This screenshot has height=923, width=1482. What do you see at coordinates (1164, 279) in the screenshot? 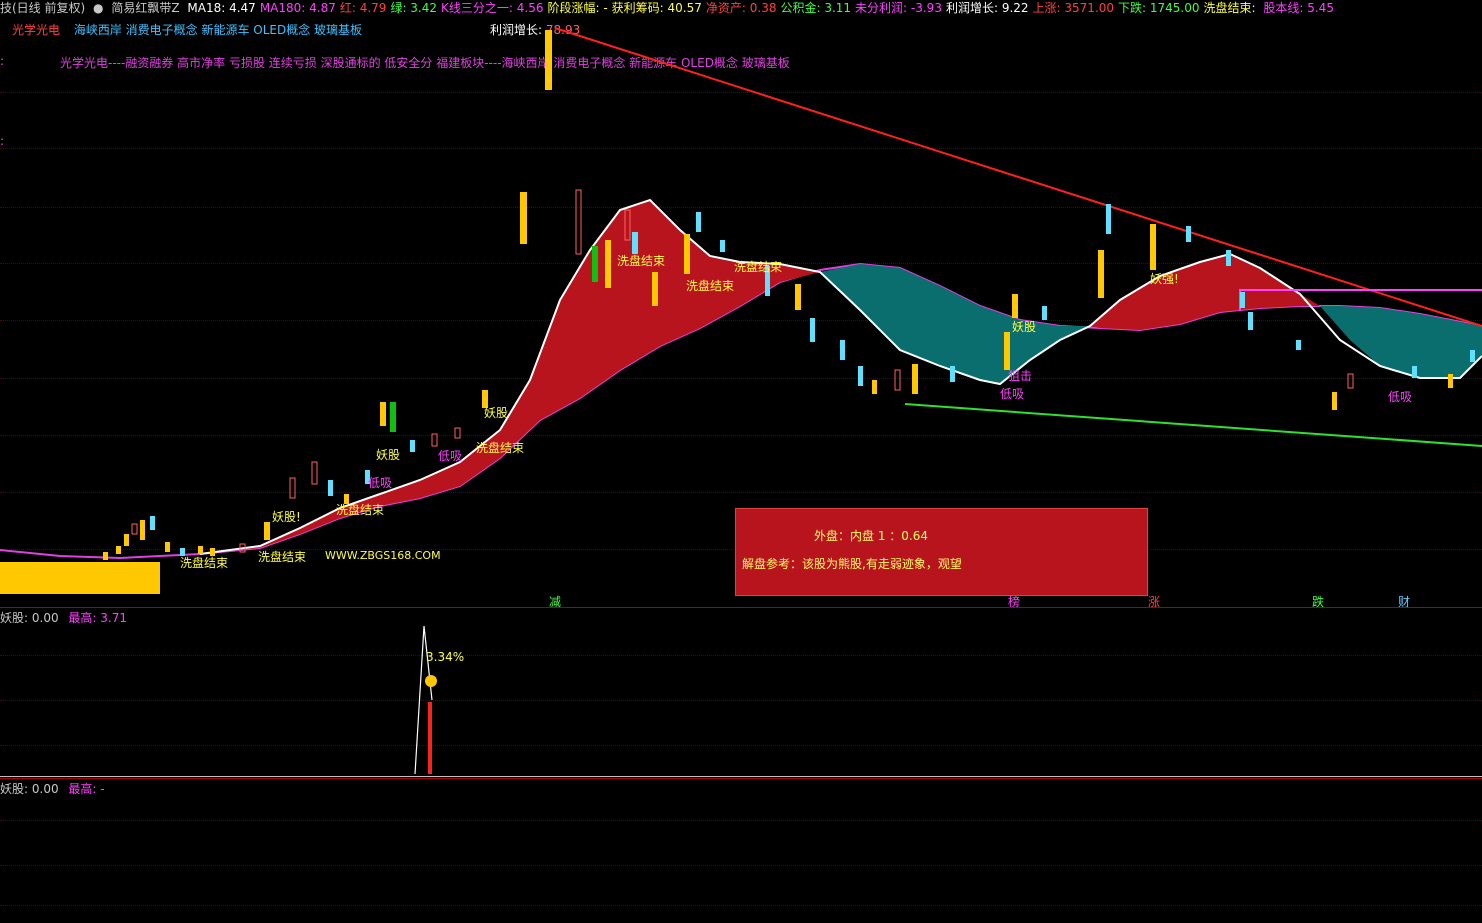
I see `signal-yaoqiang: 妖强!` at bounding box center [1164, 279].